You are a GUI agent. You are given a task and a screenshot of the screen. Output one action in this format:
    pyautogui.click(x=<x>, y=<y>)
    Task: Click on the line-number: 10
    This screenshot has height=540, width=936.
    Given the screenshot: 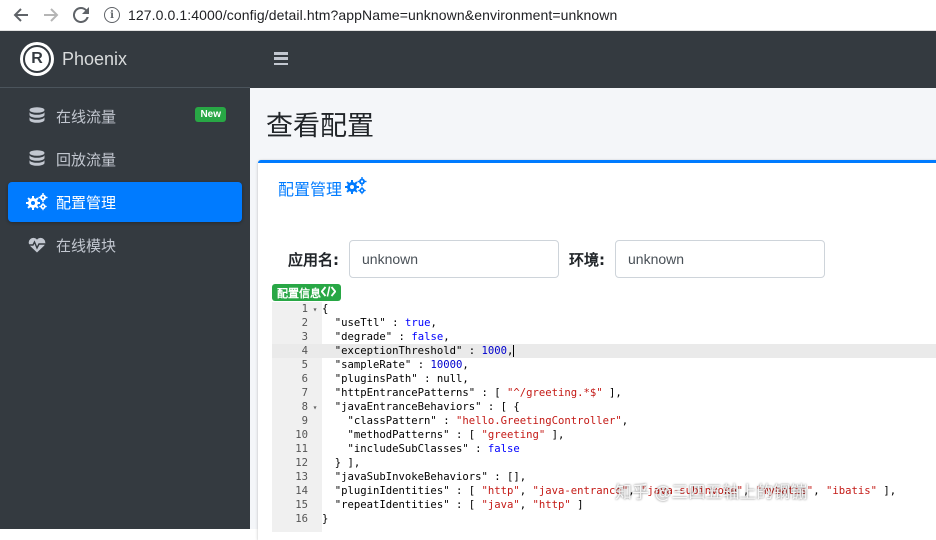 What is the action you would take?
    pyautogui.click(x=301, y=435)
    